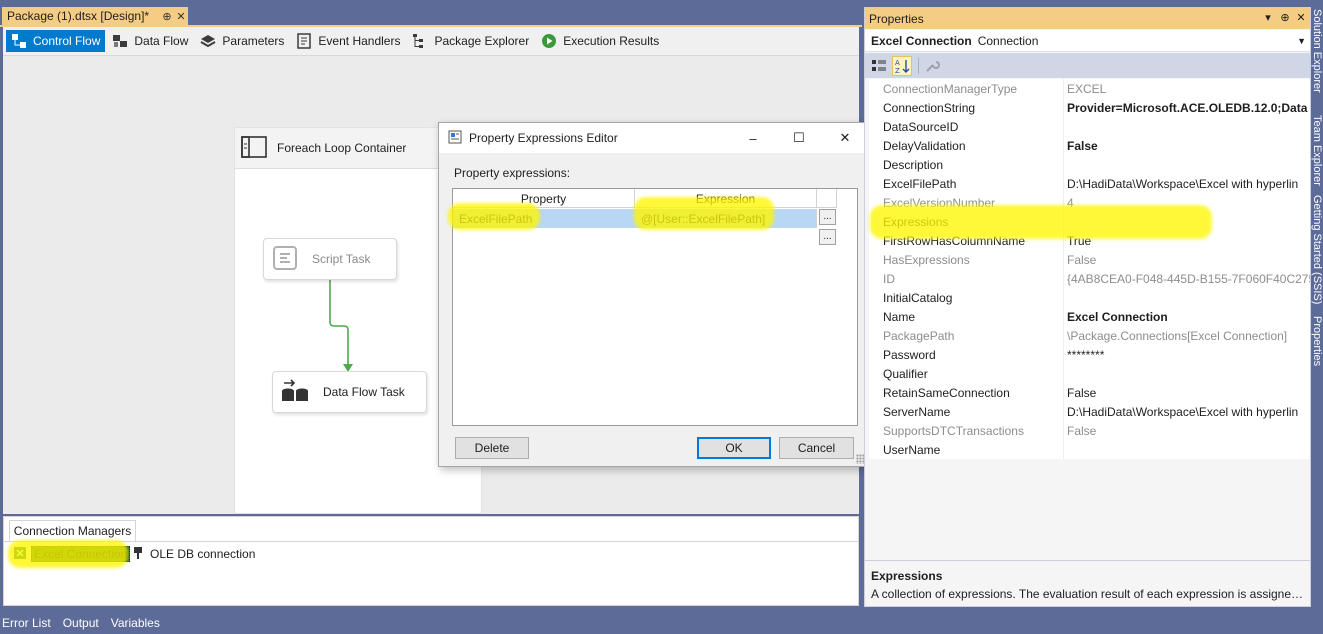 This screenshot has width=1323, height=634. I want to click on property-row: ID {4AB8CEA0-F048-445D-B155-7F060F40C275, so click(1089, 278).